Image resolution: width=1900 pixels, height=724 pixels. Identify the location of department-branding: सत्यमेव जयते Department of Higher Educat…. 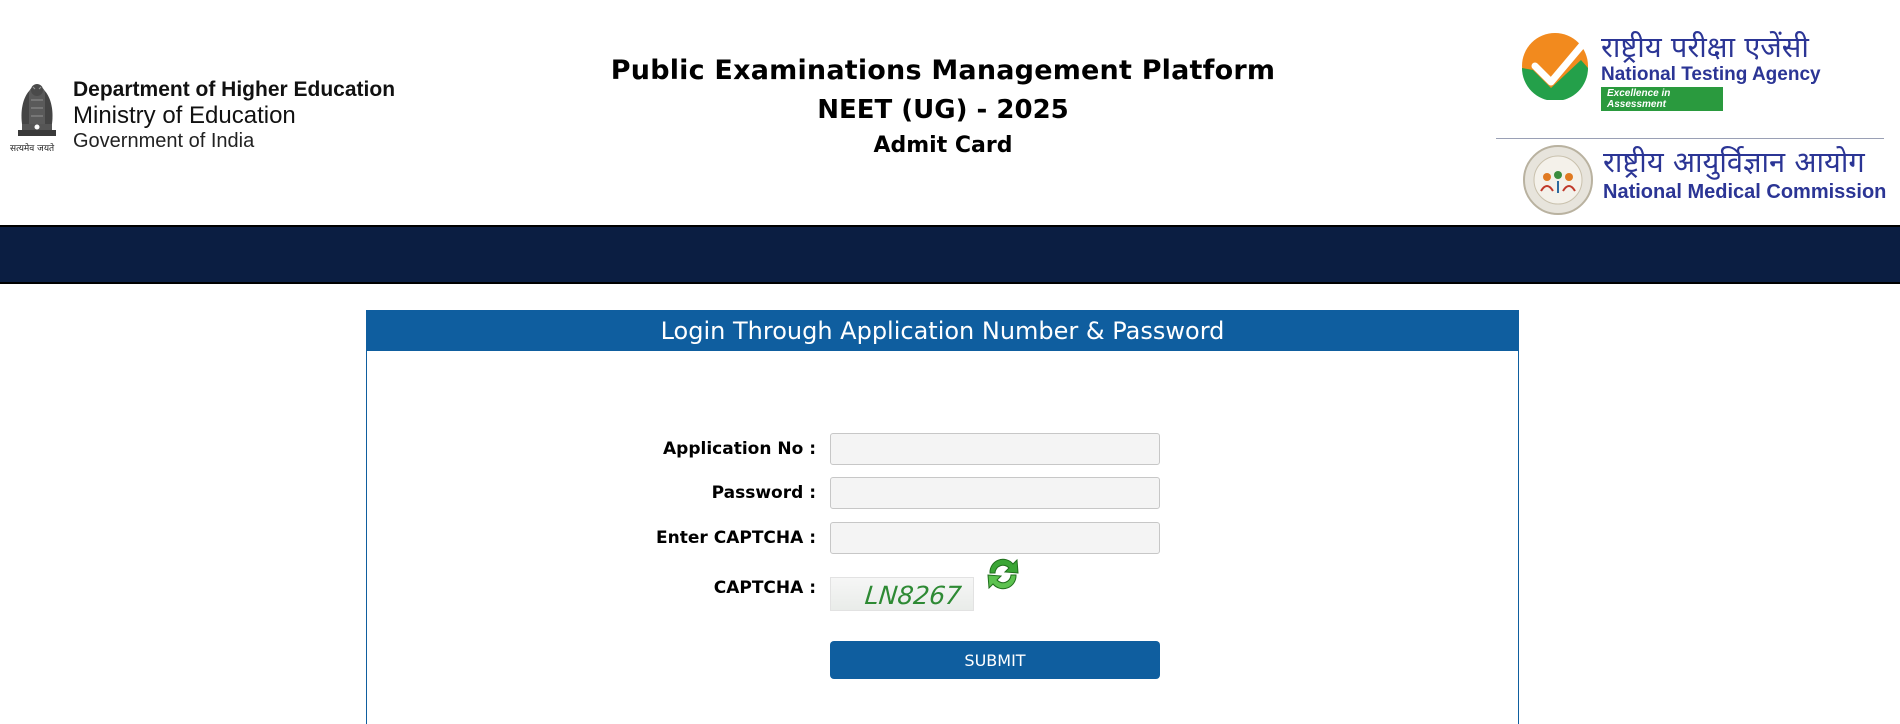
(202, 116).